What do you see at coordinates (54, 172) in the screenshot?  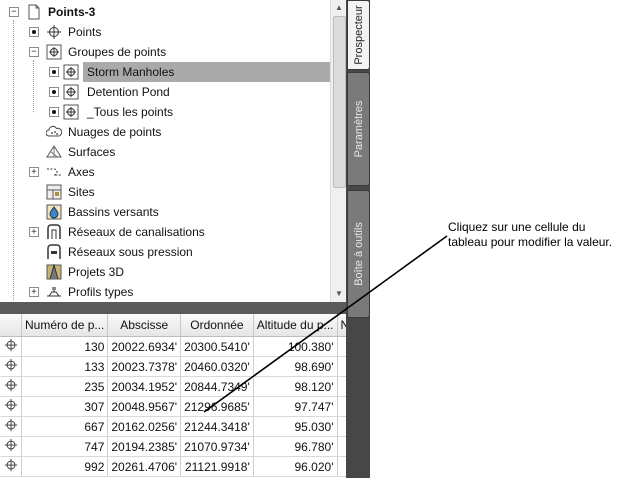 I see `alignment-icon` at bounding box center [54, 172].